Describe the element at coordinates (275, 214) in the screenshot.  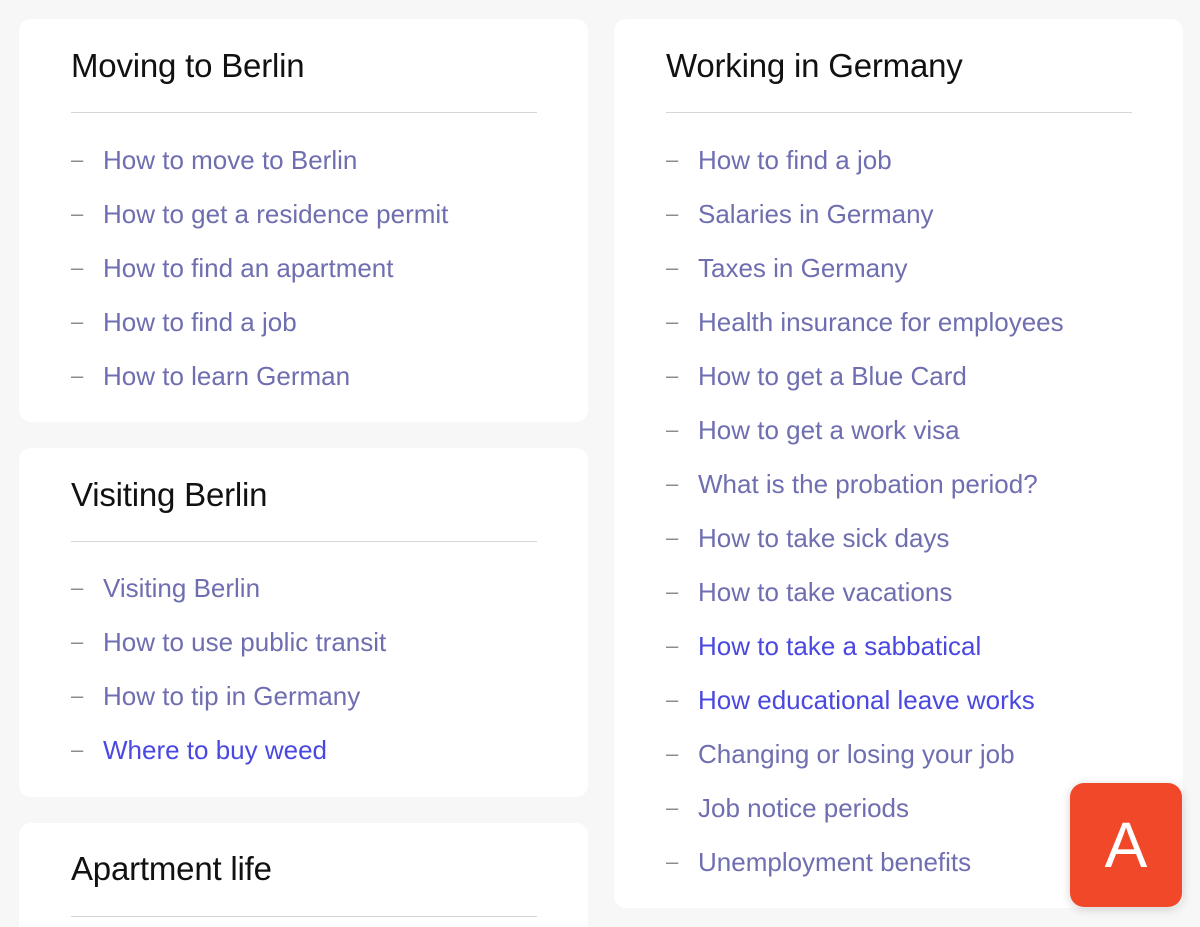
I see `guide-link: How to get a residence permit` at that location.